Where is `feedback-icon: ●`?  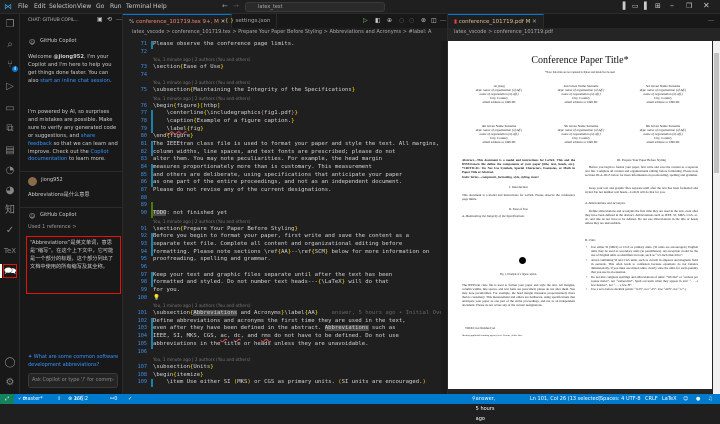
feedback-icon: ● is located at coordinates (698, 399).